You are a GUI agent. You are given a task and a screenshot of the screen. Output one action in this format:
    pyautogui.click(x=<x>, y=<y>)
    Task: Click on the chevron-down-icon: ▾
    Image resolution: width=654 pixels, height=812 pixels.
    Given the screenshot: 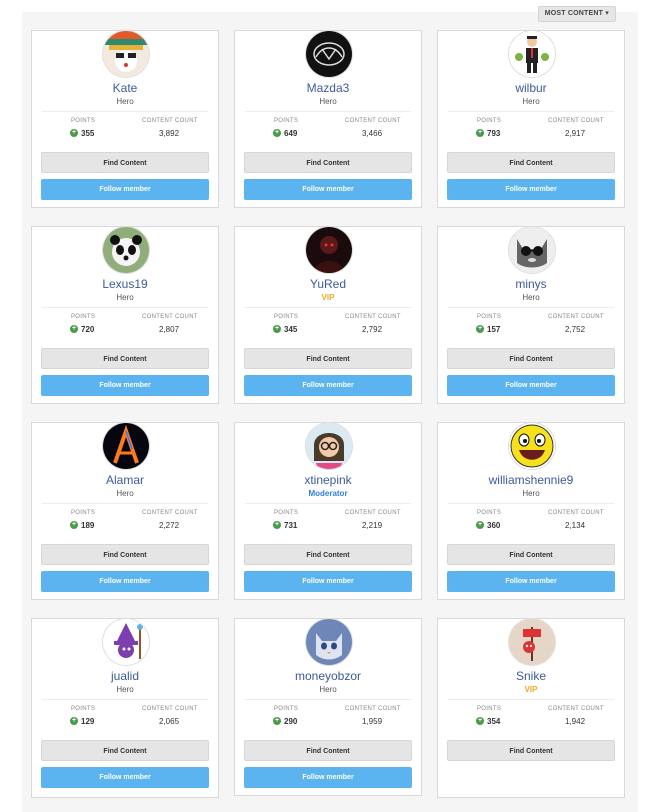 What is the action you would take?
    pyautogui.click(x=607, y=13)
    